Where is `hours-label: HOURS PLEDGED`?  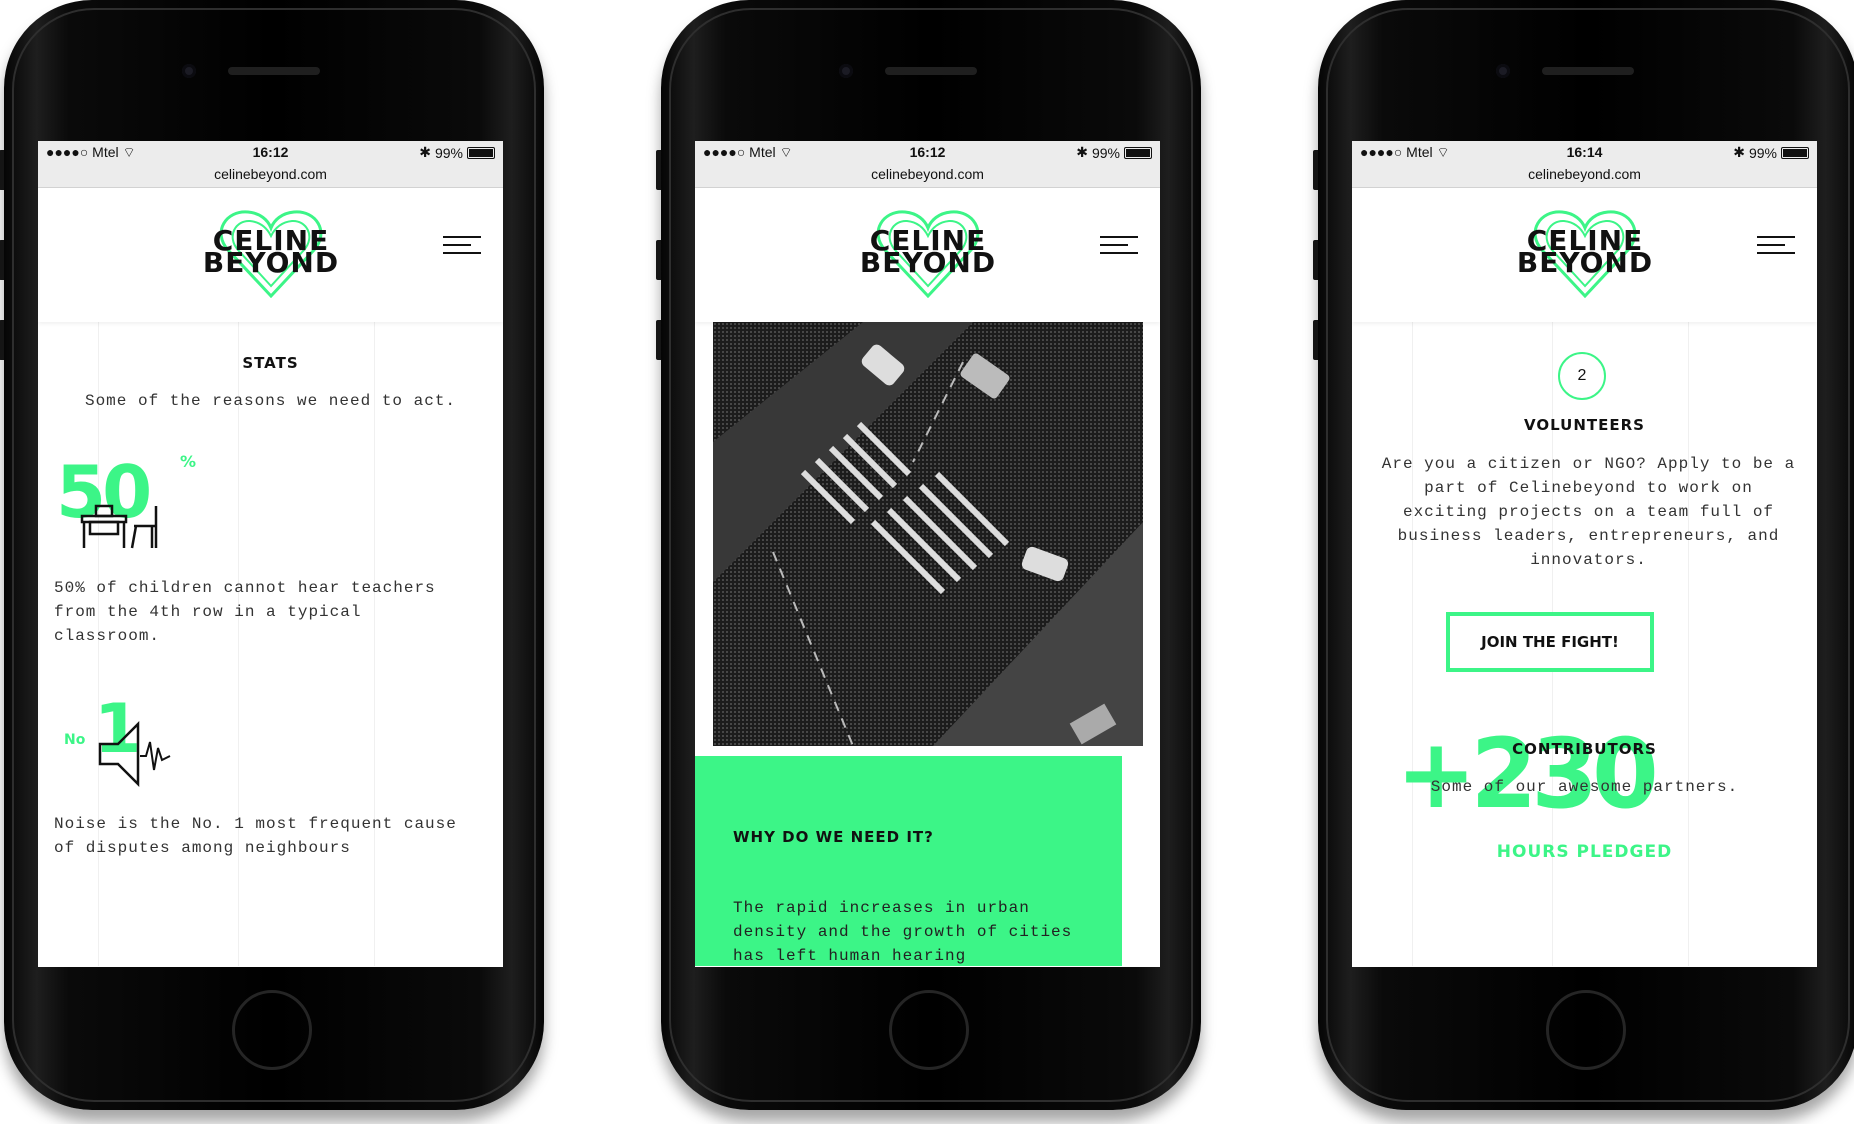 hours-label: HOURS PLEDGED is located at coordinates (1584, 852).